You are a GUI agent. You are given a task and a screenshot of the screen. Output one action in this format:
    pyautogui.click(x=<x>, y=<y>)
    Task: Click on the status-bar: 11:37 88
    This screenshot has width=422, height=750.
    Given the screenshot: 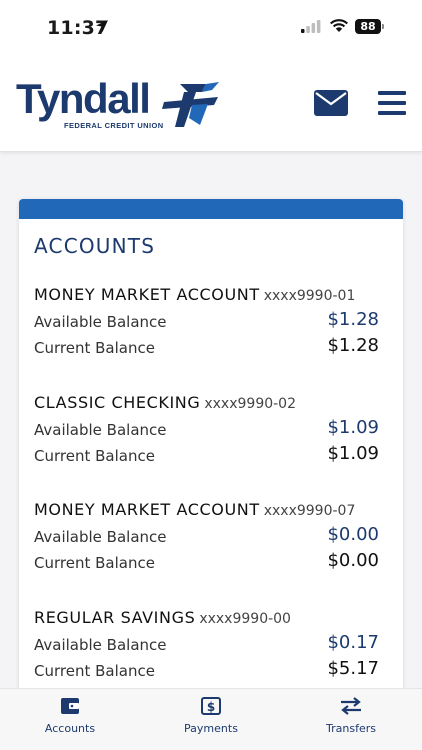 What is the action you would take?
    pyautogui.click(x=211, y=26)
    